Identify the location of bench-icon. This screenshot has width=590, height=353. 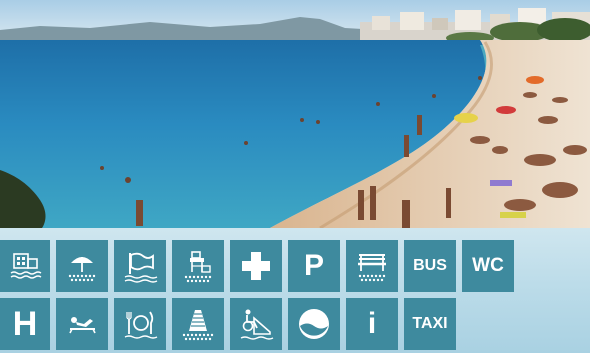
(372, 268).